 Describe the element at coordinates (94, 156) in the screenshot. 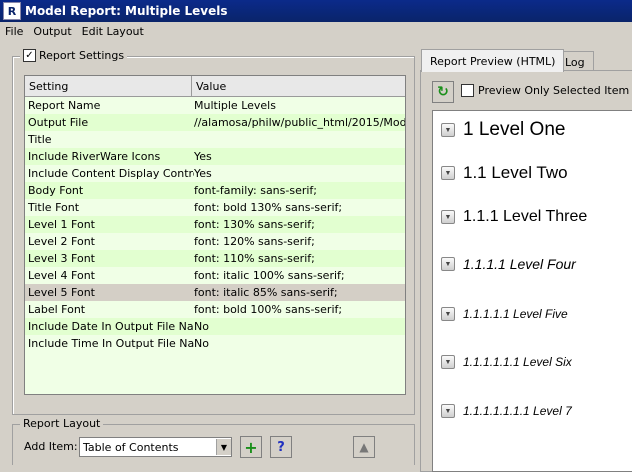

I see `setting-name-cell: Include RiverWare Icons` at that location.